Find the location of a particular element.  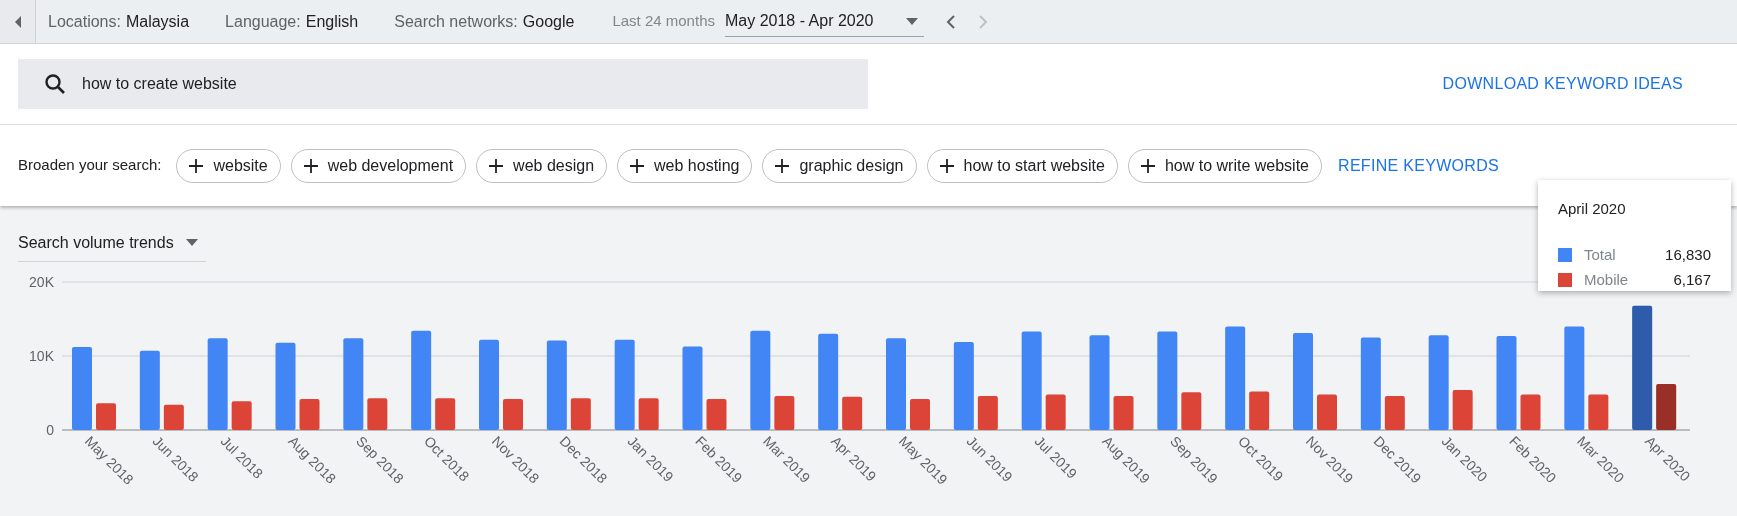

trend-selector-dropdown: Search volume trends is located at coordinates (112, 243).